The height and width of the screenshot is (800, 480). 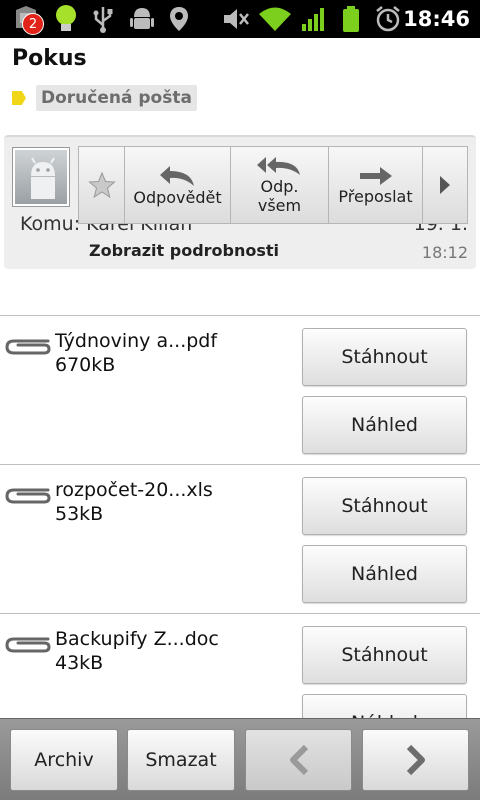 What do you see at coordinates (375, 196) in the screenshot?
I see `forward-label: Přeposlat` at bounding box center [375, 196].